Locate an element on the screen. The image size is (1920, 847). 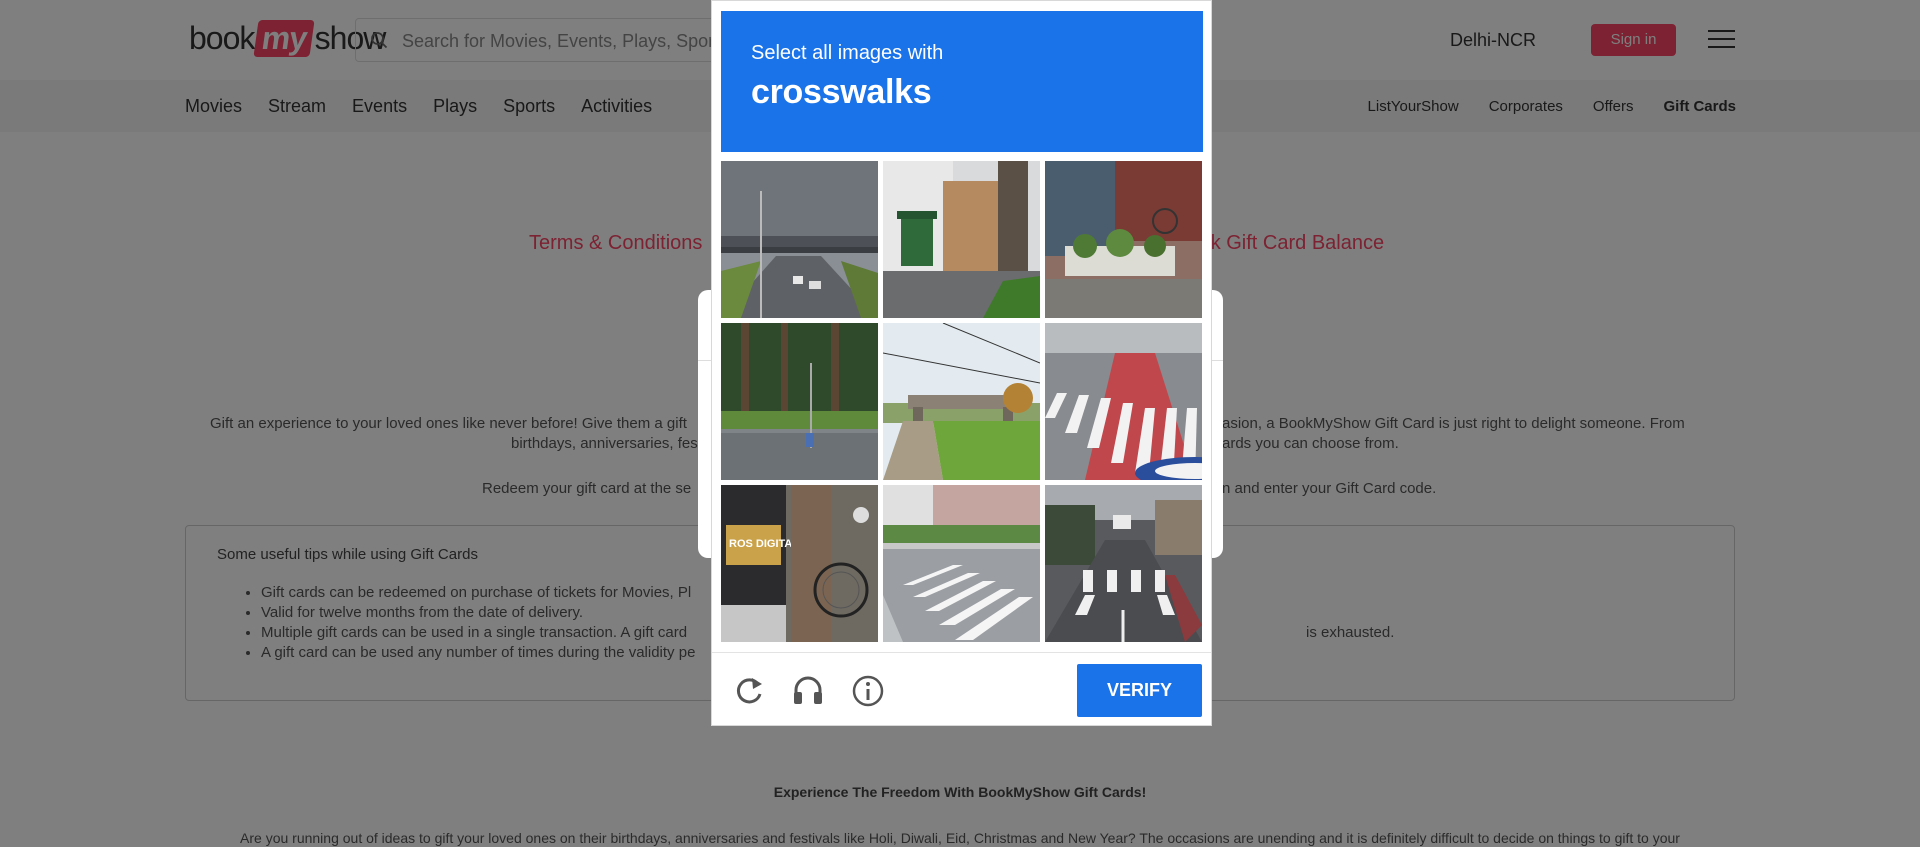
captcha-tile-trash-bin is located at coordinates (961, 239).